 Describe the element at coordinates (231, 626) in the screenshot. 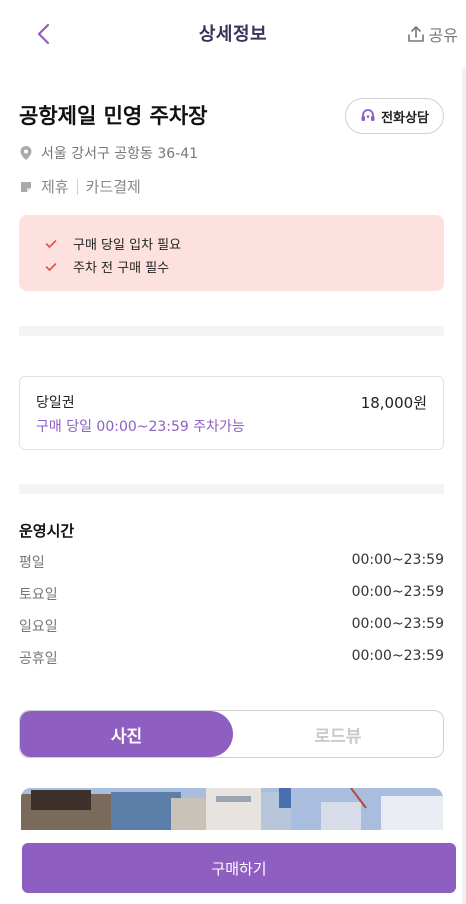

I see `hours-row: 일요일 00:00~23:59` at that location.